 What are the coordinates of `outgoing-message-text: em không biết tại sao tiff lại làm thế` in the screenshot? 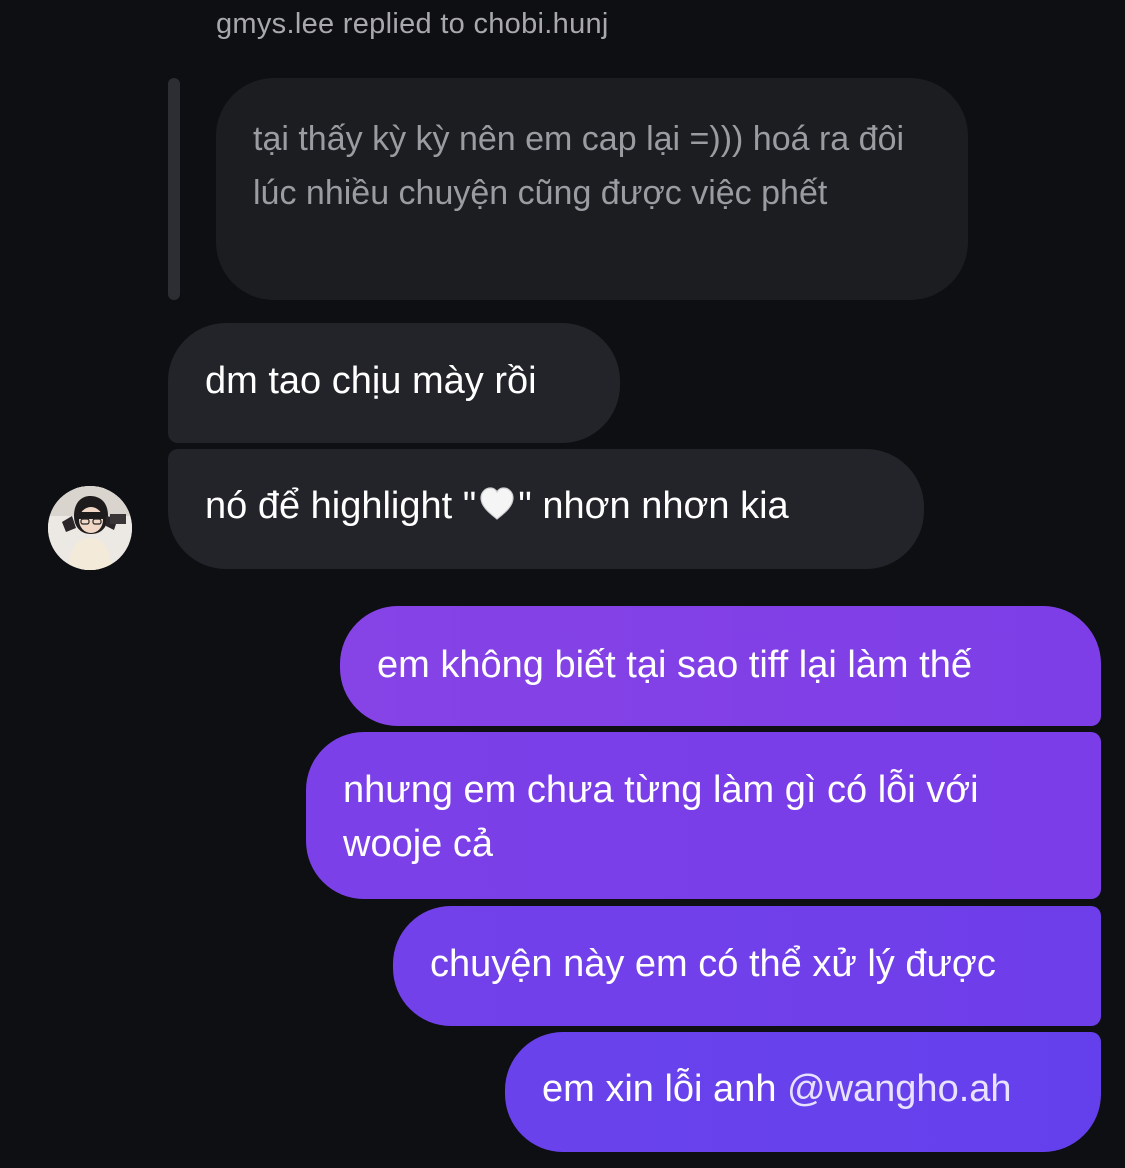 It's located at (674, 665).